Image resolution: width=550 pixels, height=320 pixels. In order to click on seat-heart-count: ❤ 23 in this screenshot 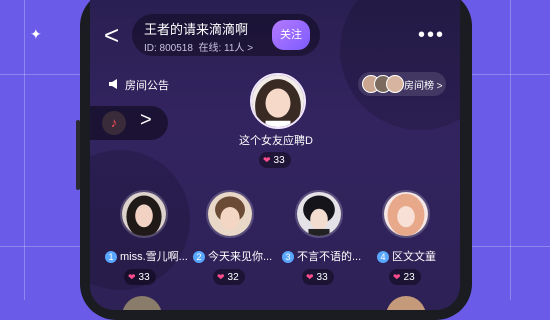, I will do `click(405, 277)`.